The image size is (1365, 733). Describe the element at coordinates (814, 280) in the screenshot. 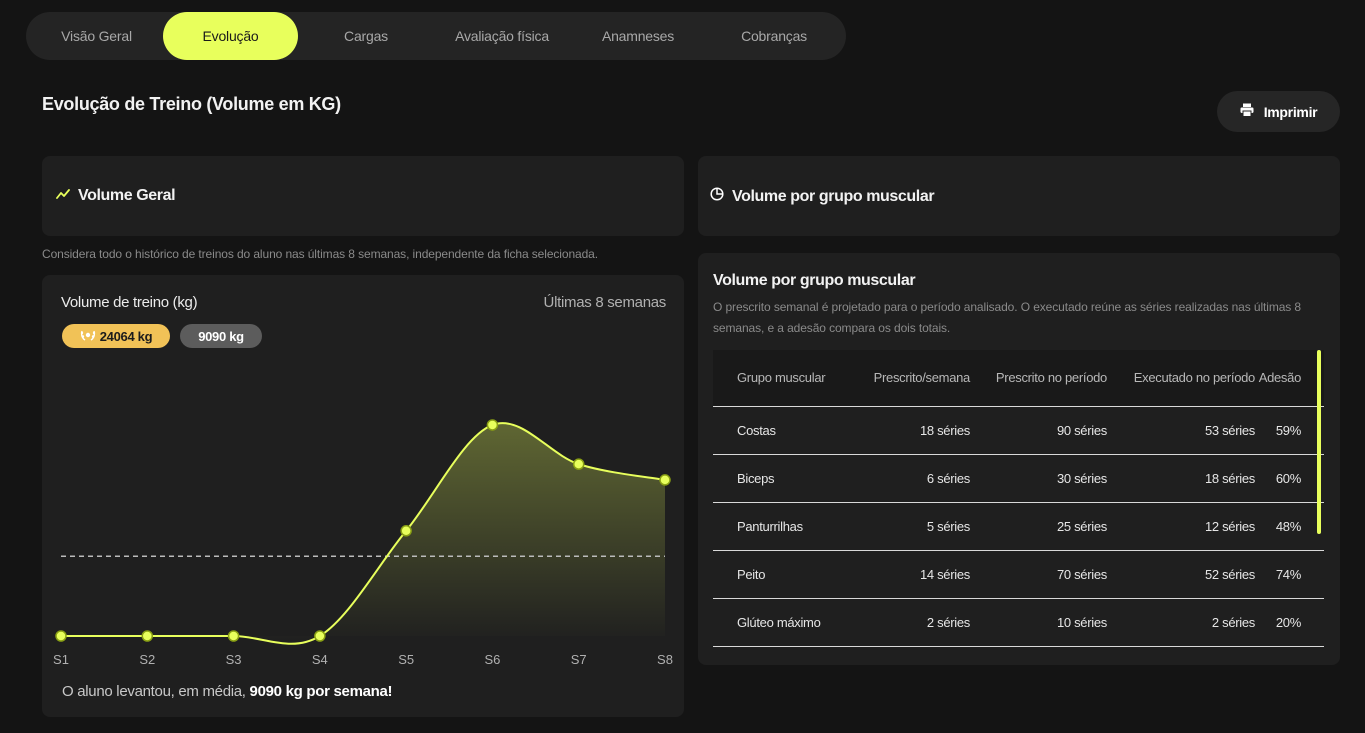

I see `table-title: Volume por grupo muscular` at that location.